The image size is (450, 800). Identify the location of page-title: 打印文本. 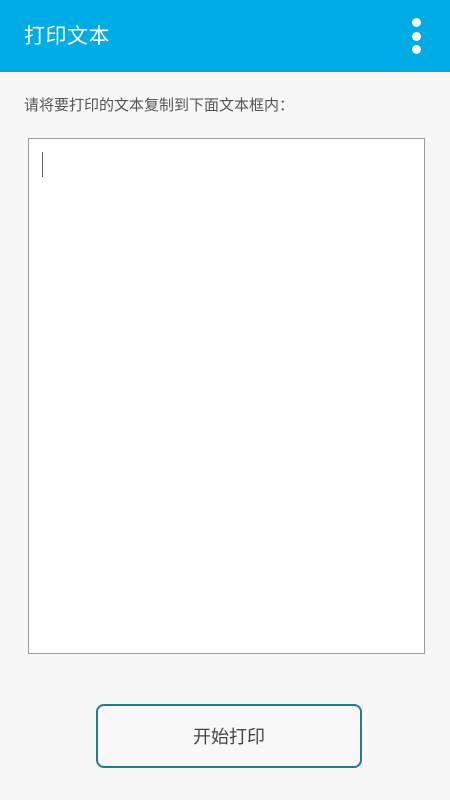
(67, 36).